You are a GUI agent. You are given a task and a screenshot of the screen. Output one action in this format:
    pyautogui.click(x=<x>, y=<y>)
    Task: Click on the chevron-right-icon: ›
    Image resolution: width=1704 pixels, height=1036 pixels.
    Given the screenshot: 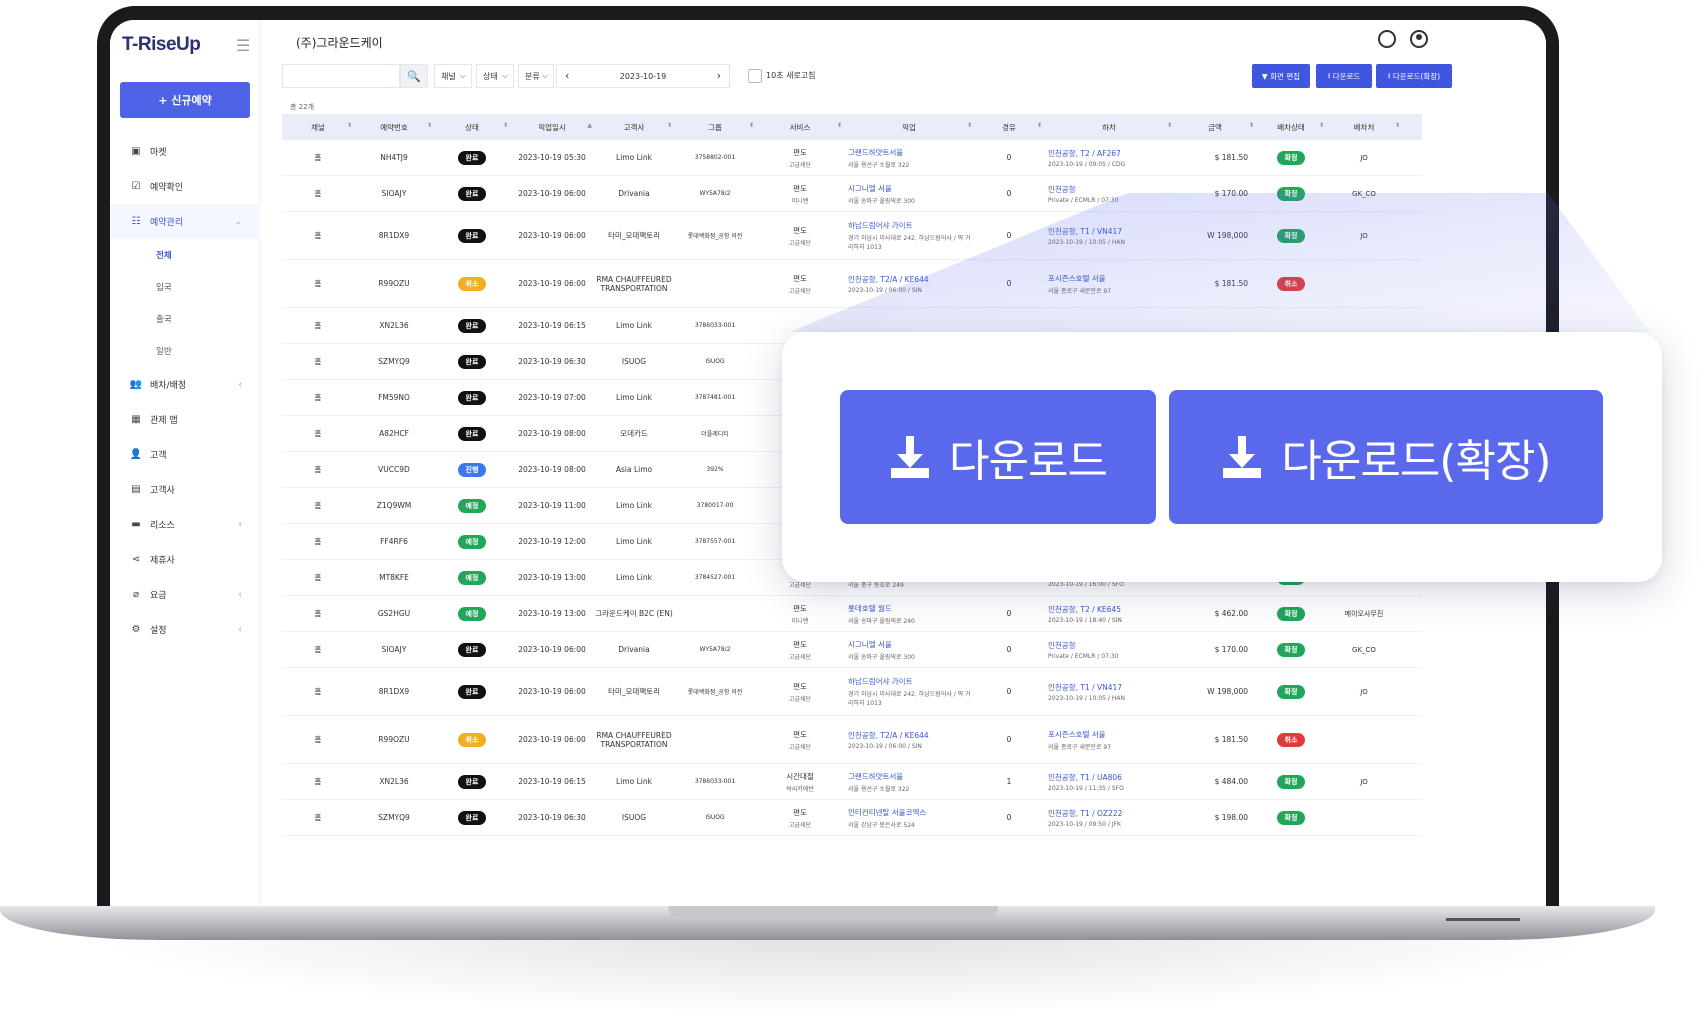 What is the action you would take?
    pyautogui.click(x=719, y=75)
    